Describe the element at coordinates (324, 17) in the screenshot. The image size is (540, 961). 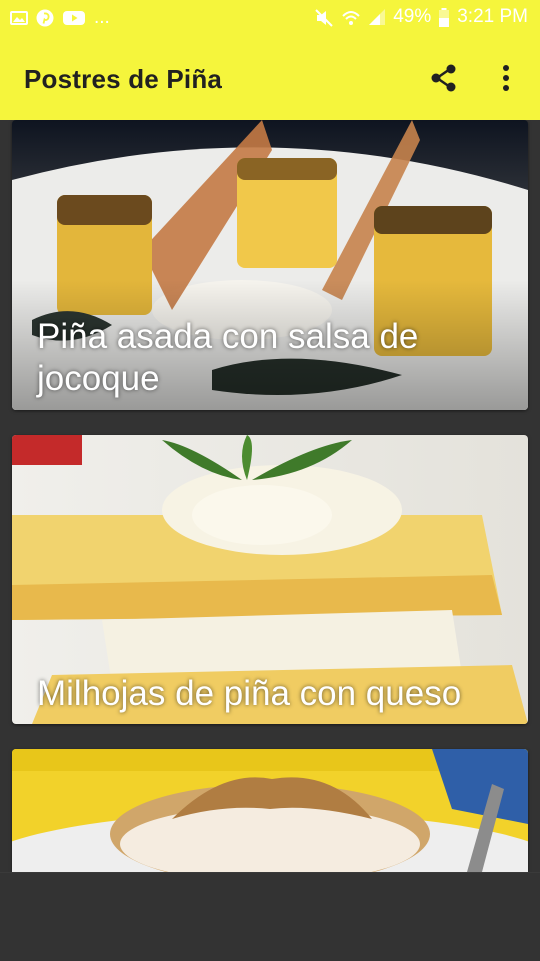
I see `mute-icon` at that location.